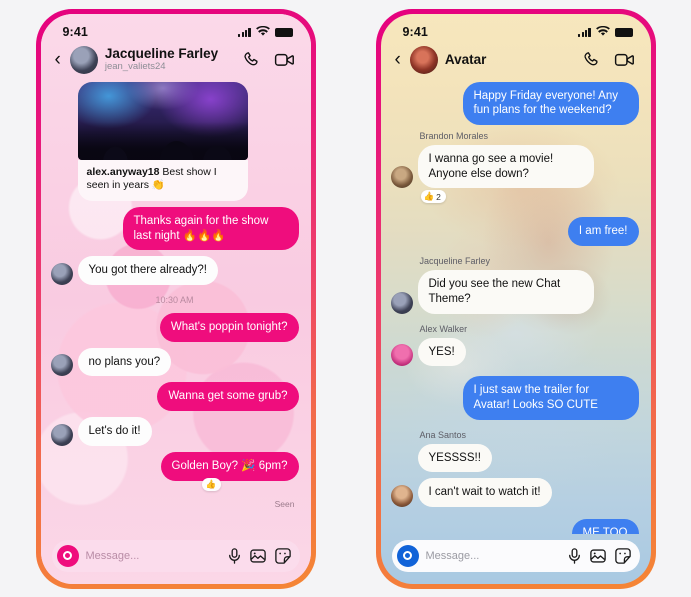  Describe the element at coordinates (229, 466) in the screenshot. I see `message-bubble-out: Golden Boy? 🎉 6pm?` at that location.